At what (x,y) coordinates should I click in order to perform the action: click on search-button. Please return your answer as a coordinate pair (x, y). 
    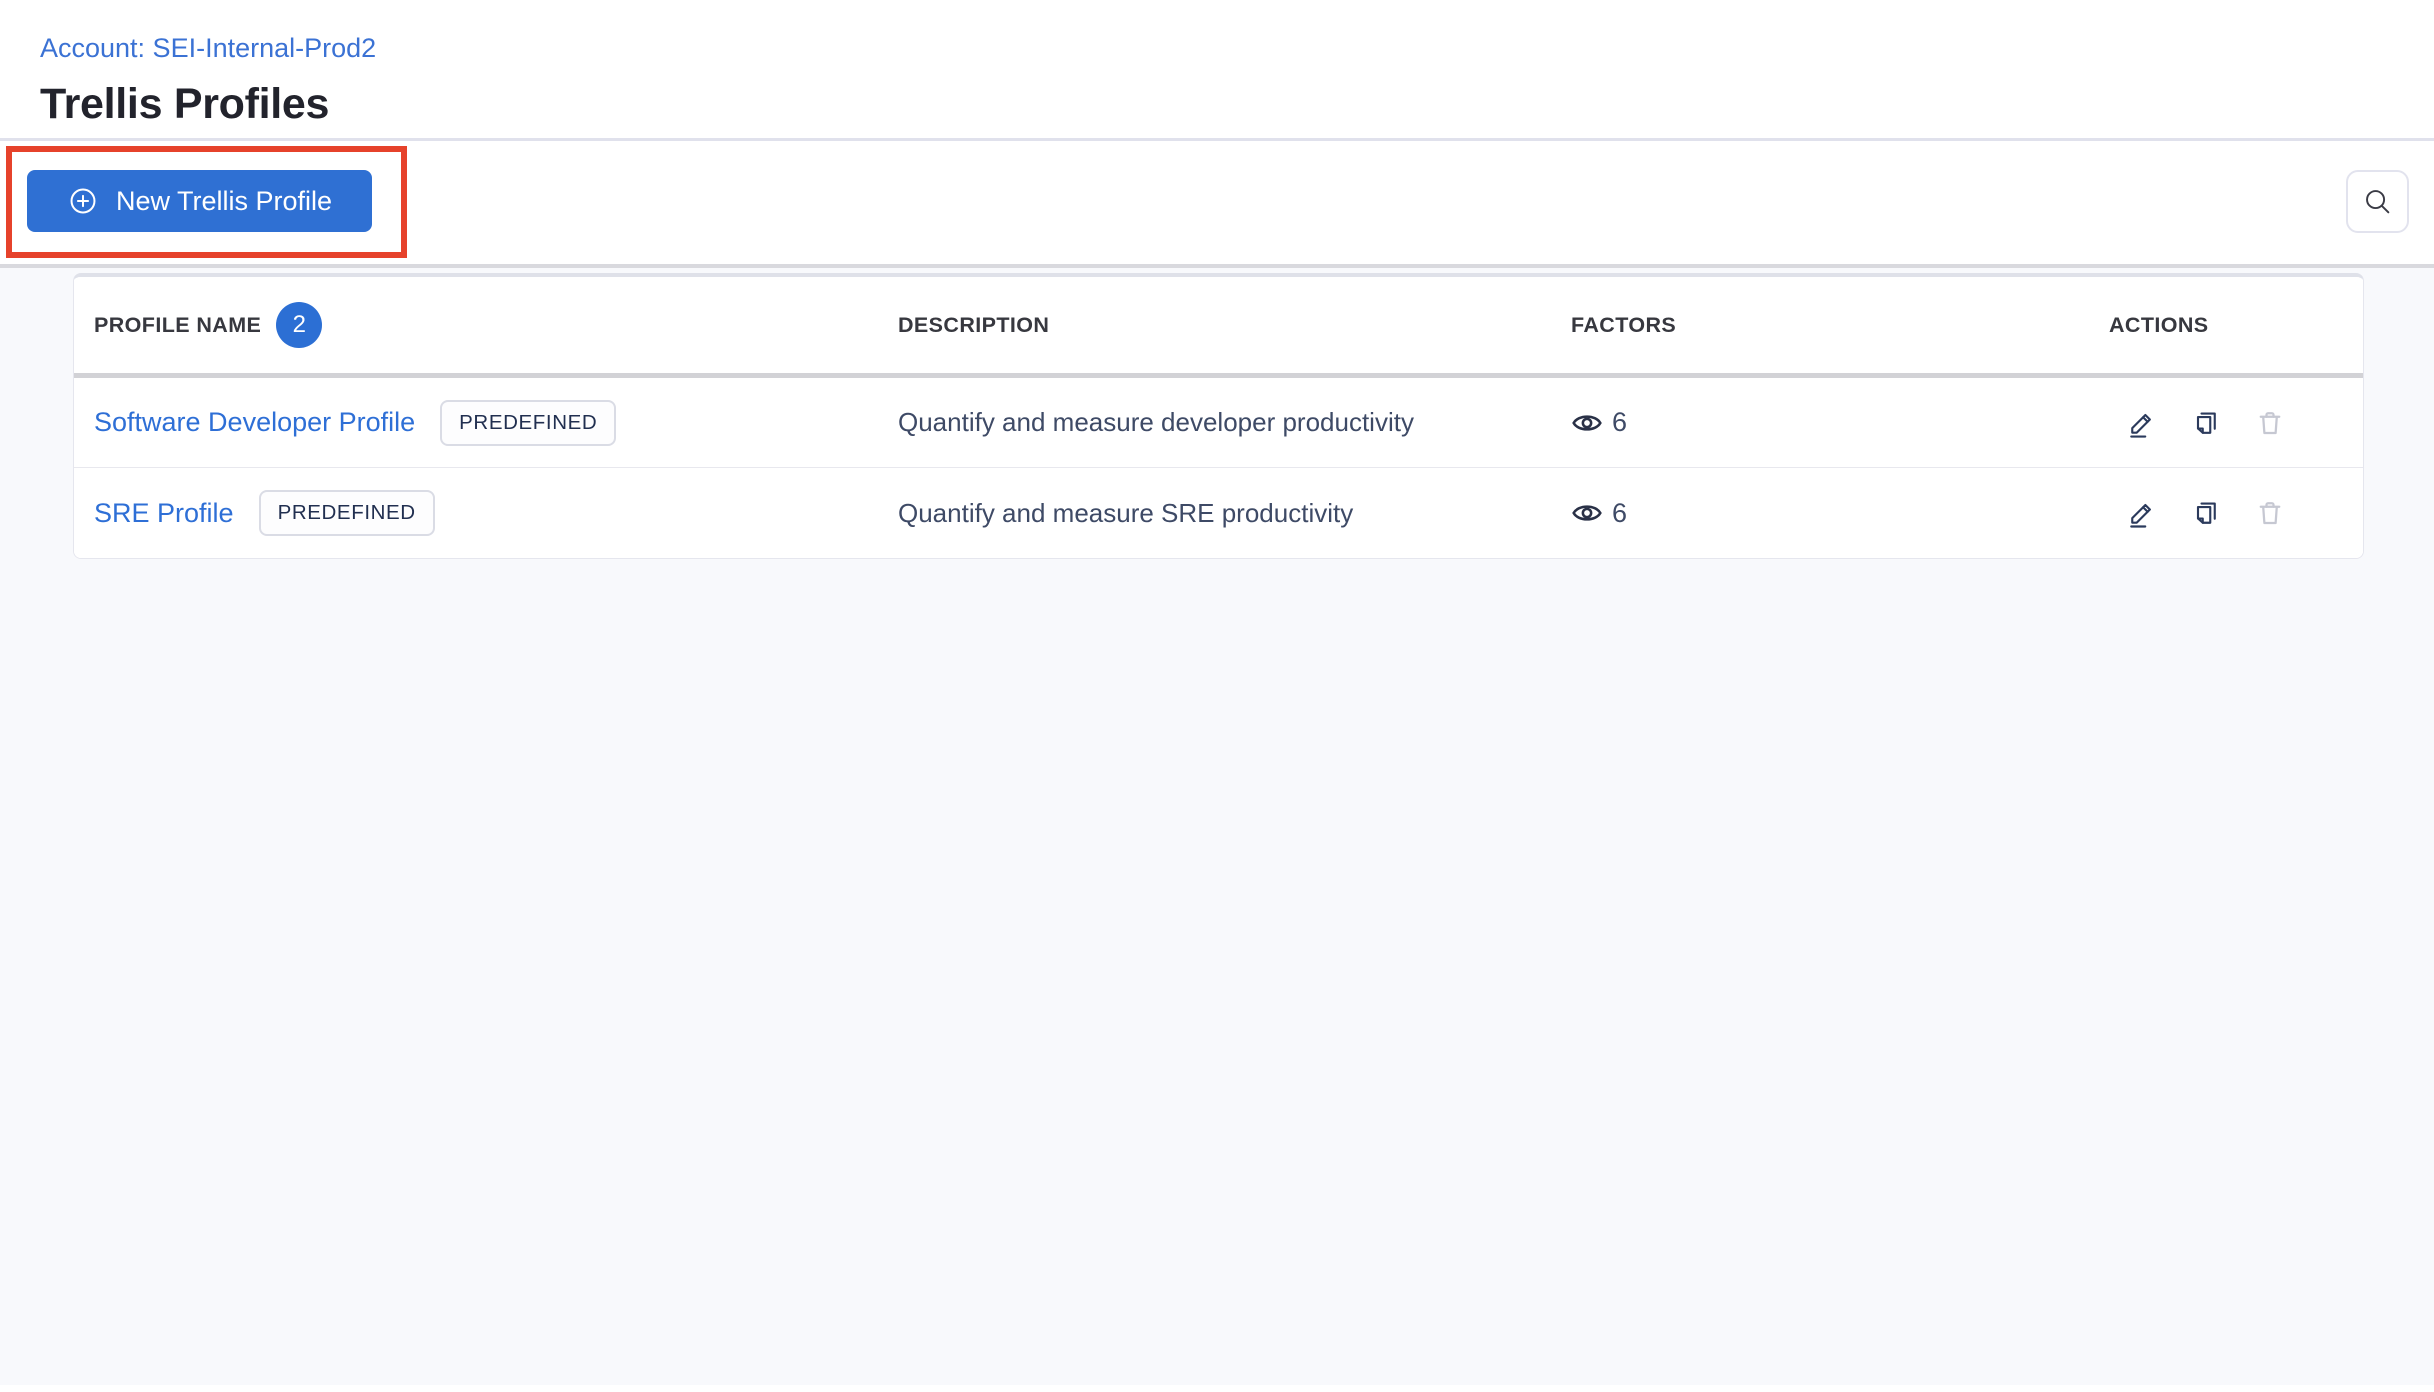
    Looking at the image, I should click on (2377, 201).